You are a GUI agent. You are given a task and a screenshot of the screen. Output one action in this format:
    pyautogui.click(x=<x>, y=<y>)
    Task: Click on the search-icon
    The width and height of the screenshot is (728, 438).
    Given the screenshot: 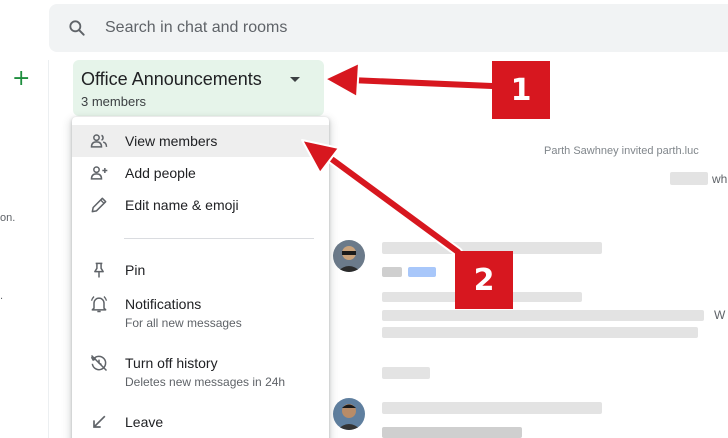 What is the action you would take?
    pyautogui.click(x=77, y=28)
    